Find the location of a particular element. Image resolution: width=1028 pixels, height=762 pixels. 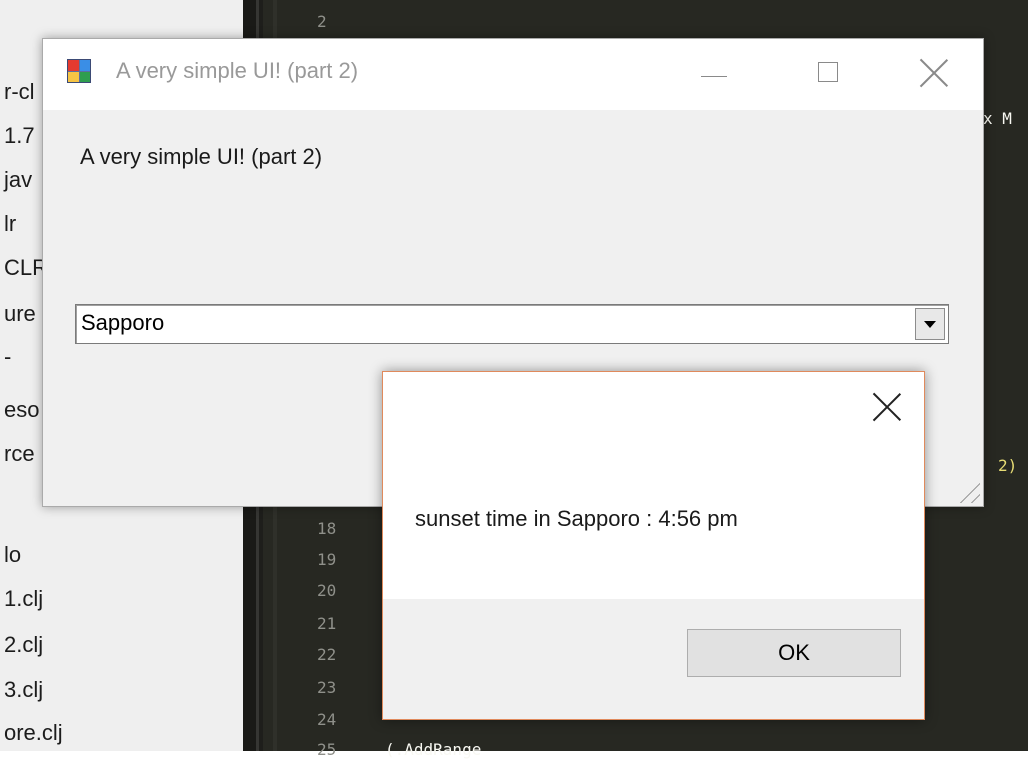

city-select: Sapporo is located at coordinates (512, 324).